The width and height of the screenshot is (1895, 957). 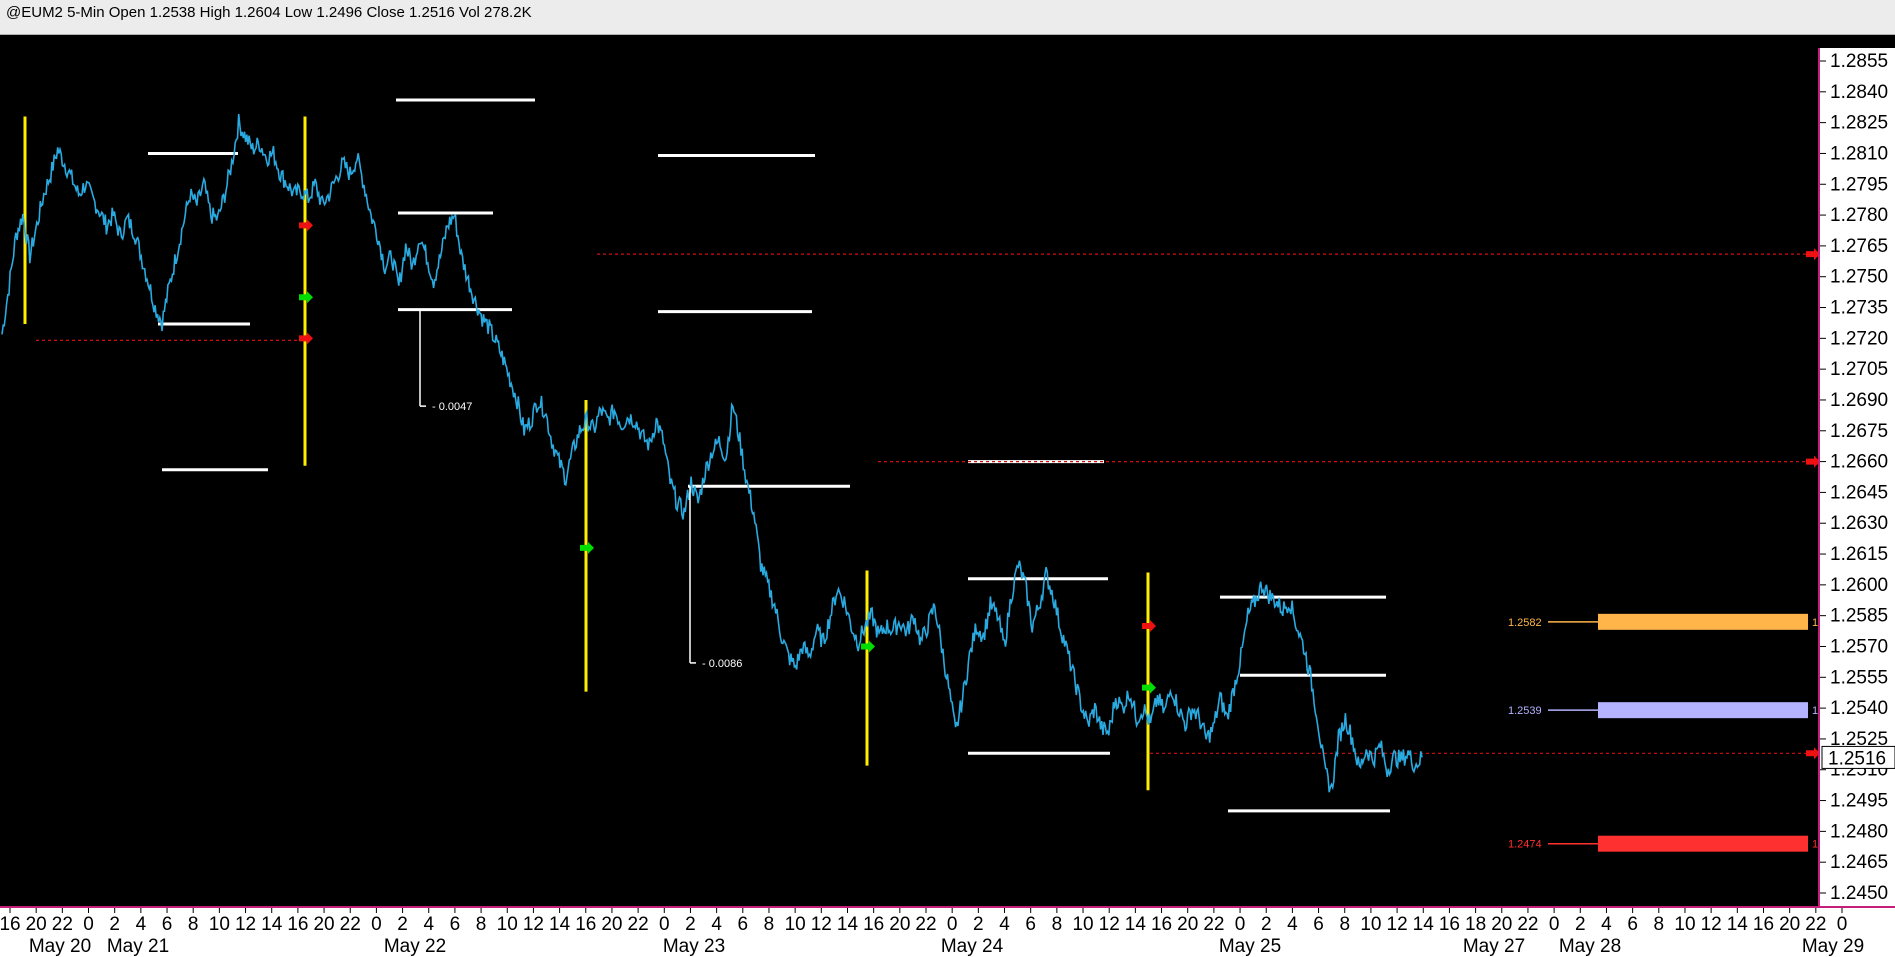 What do you see at coordinates (1833, 946) in the screenshot?
I see `x-date-label: May 29` at bounding box center [1833, 946].